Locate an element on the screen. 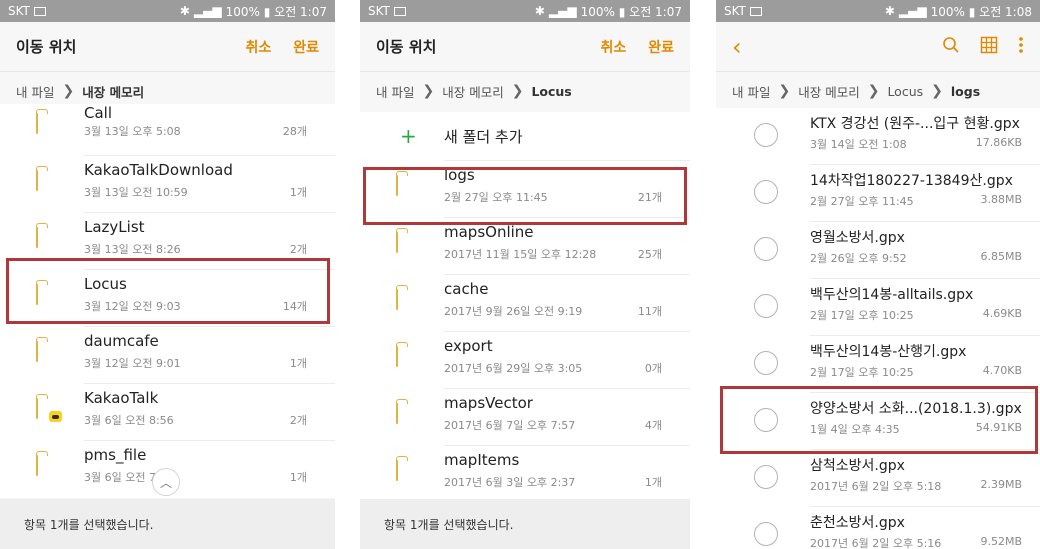 Image resolution: width=1040 pixels, height=549 pixels. item-name: cache is located at coordinates (466, 289).